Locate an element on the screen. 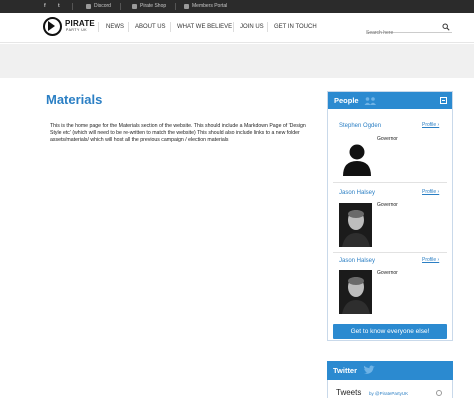 The height and width of the screenshot is (398, 474). shop-link: Pirate Shop is located at coordinates (149, 6).